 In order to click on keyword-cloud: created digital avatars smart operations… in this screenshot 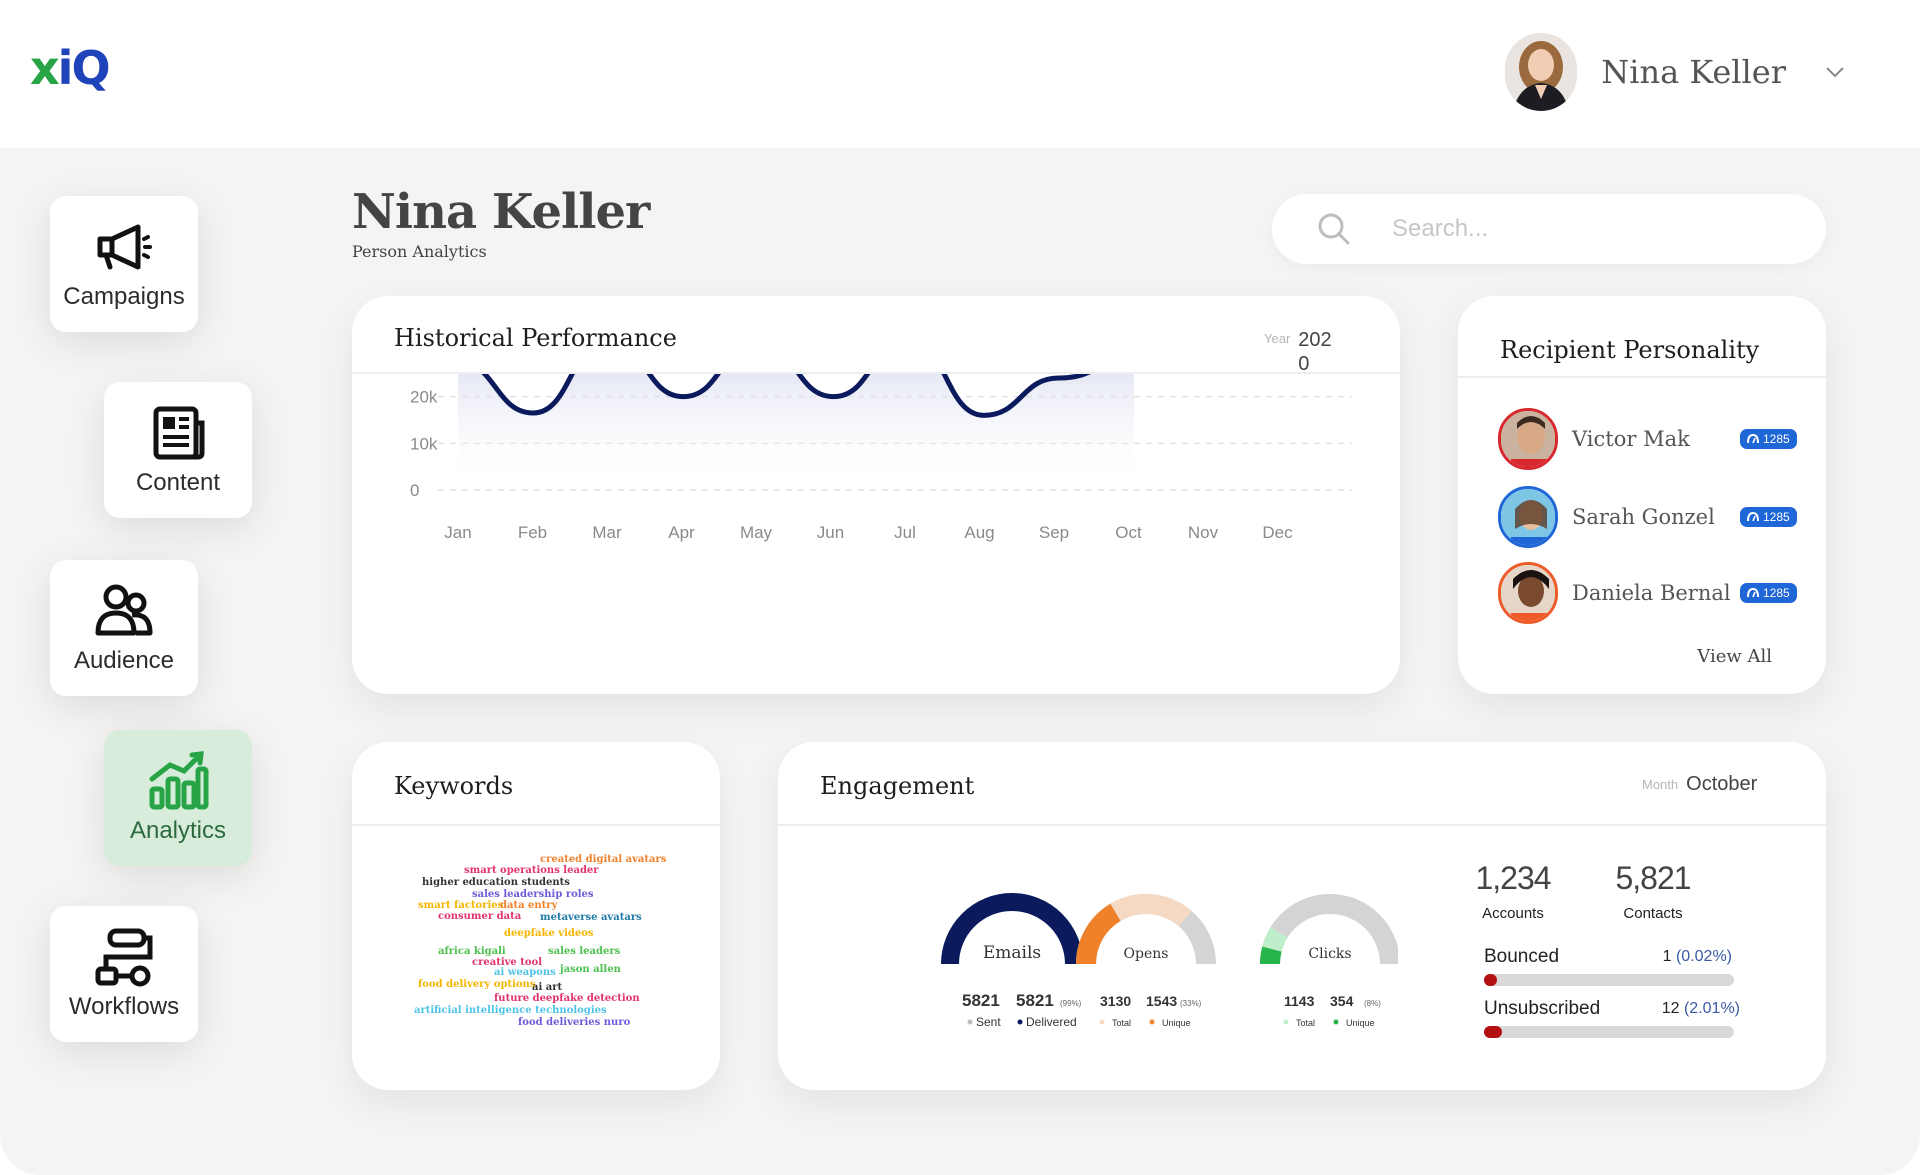, I will do `click(536, 916)`.